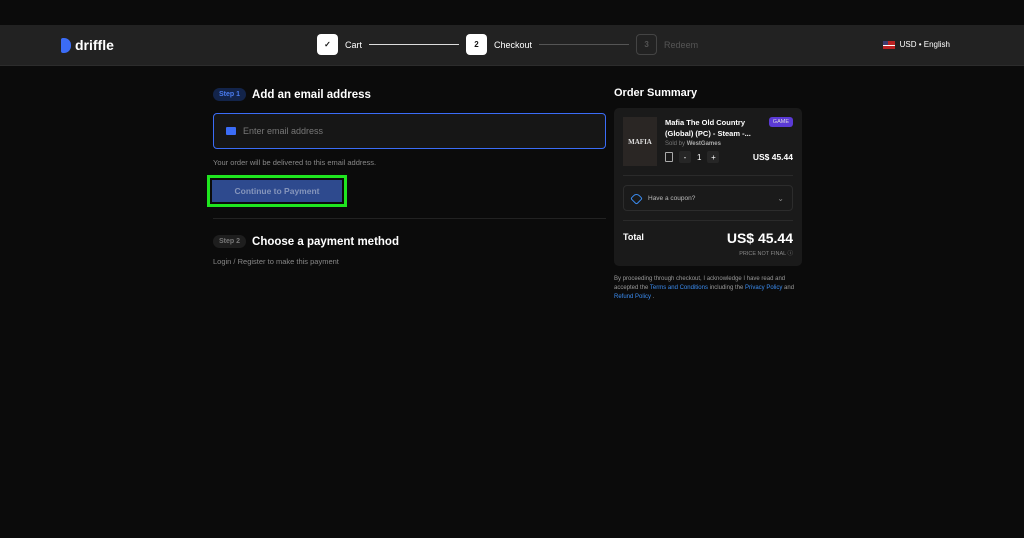  What do you see at coordinates (669, 157) in the screenshot?
I see `trash-icon` at bounding box center [669, 157].